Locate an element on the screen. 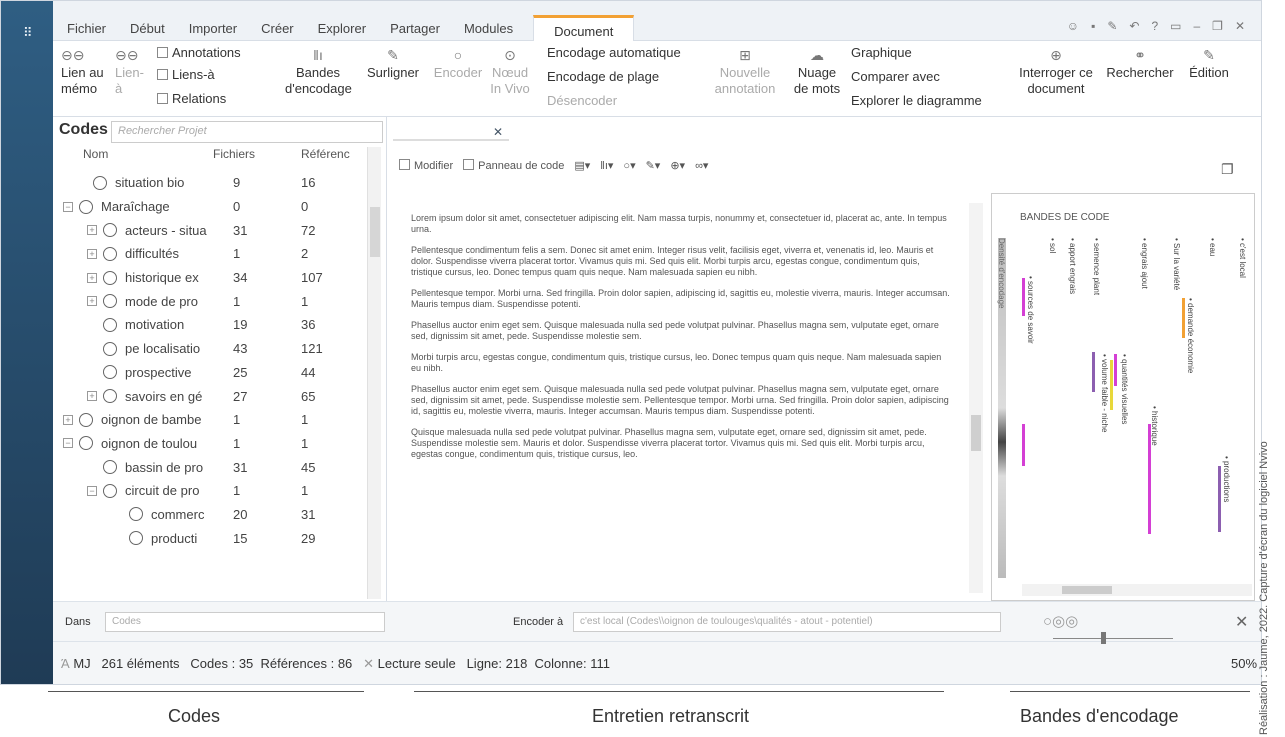 Image resolution: width=1285 pixels, height=737 pixels. stripe-label: • demande économie is located at coordinates (1190, 335).